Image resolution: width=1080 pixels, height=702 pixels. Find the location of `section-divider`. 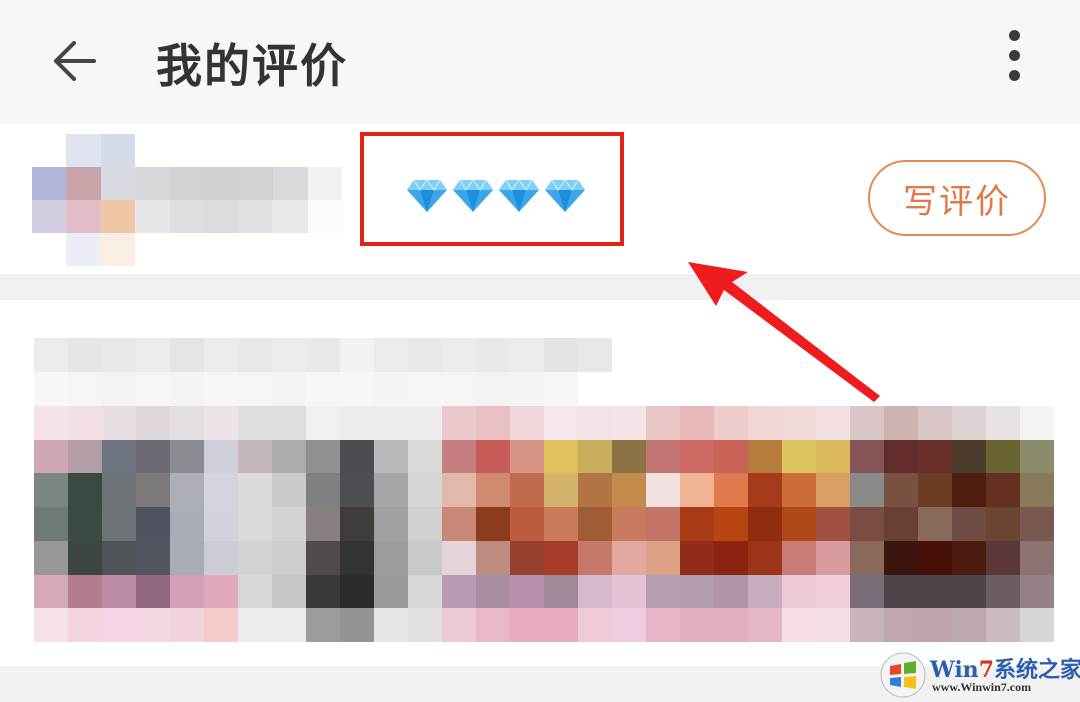

section-divider is located at coordinates (540, 287).